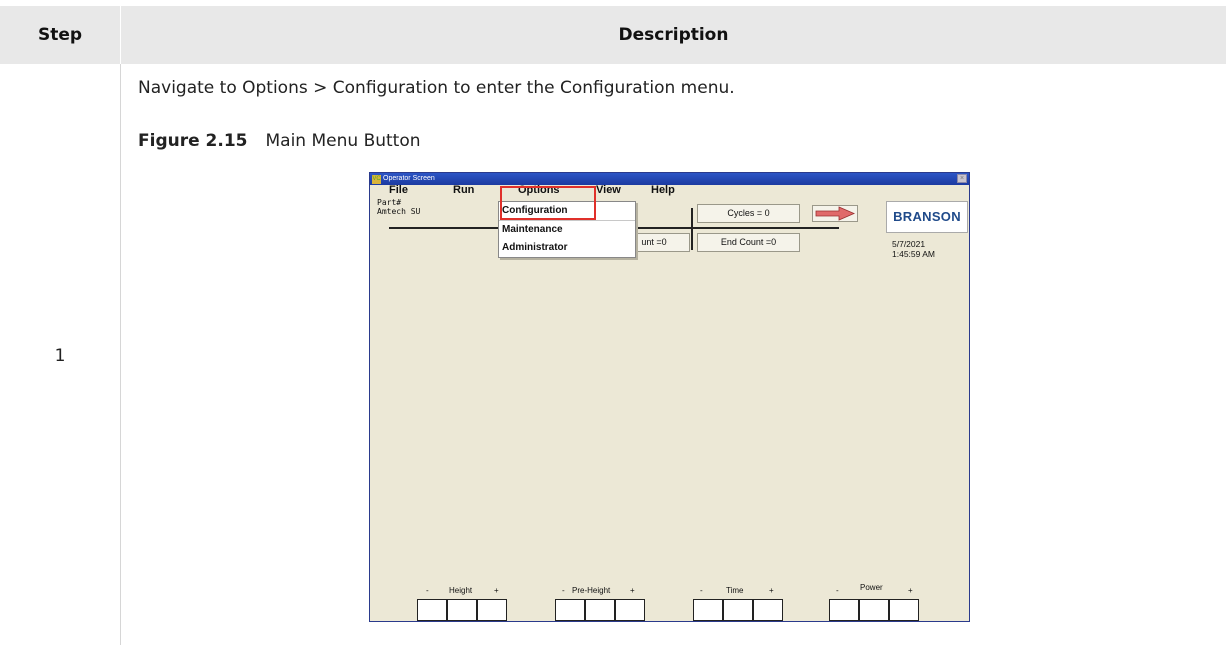 The width and height of the screenshot is (1226, 645). Describe the element at coordinates (120, 354) in the screenshot. I see `column-divider` at that location.